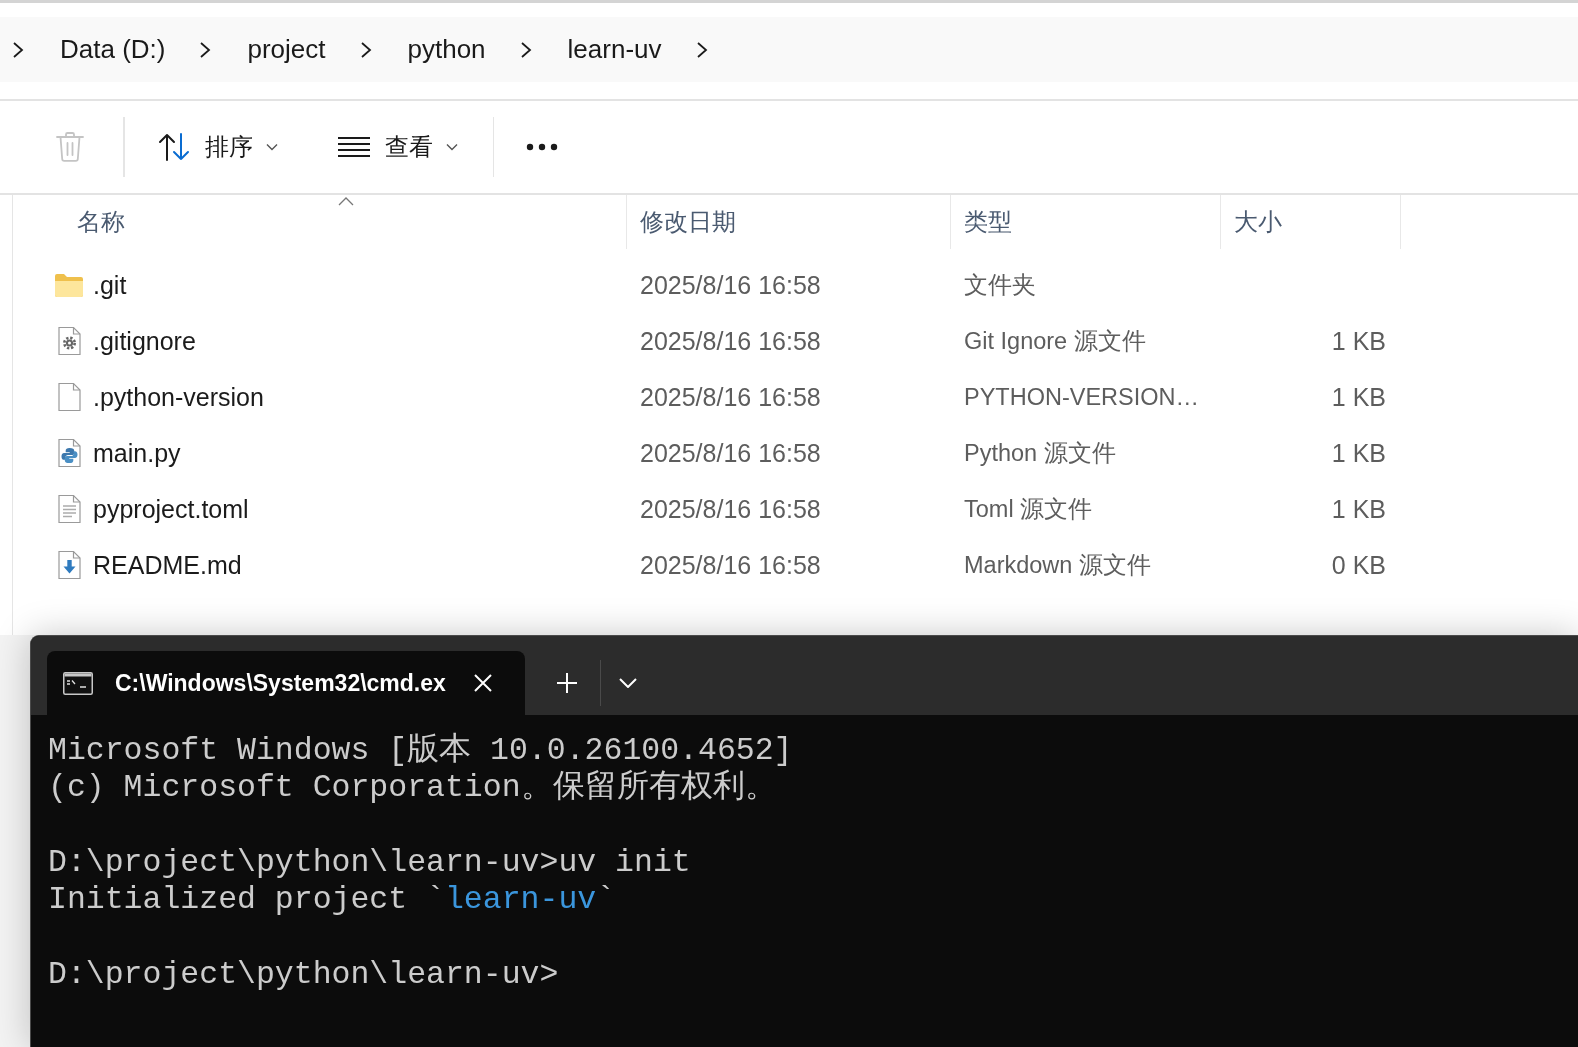 This screenshot has width=1578, height=1047. Describe the element at coordinates (483, 683) in the screenshot. I see `close-icon` at that location.